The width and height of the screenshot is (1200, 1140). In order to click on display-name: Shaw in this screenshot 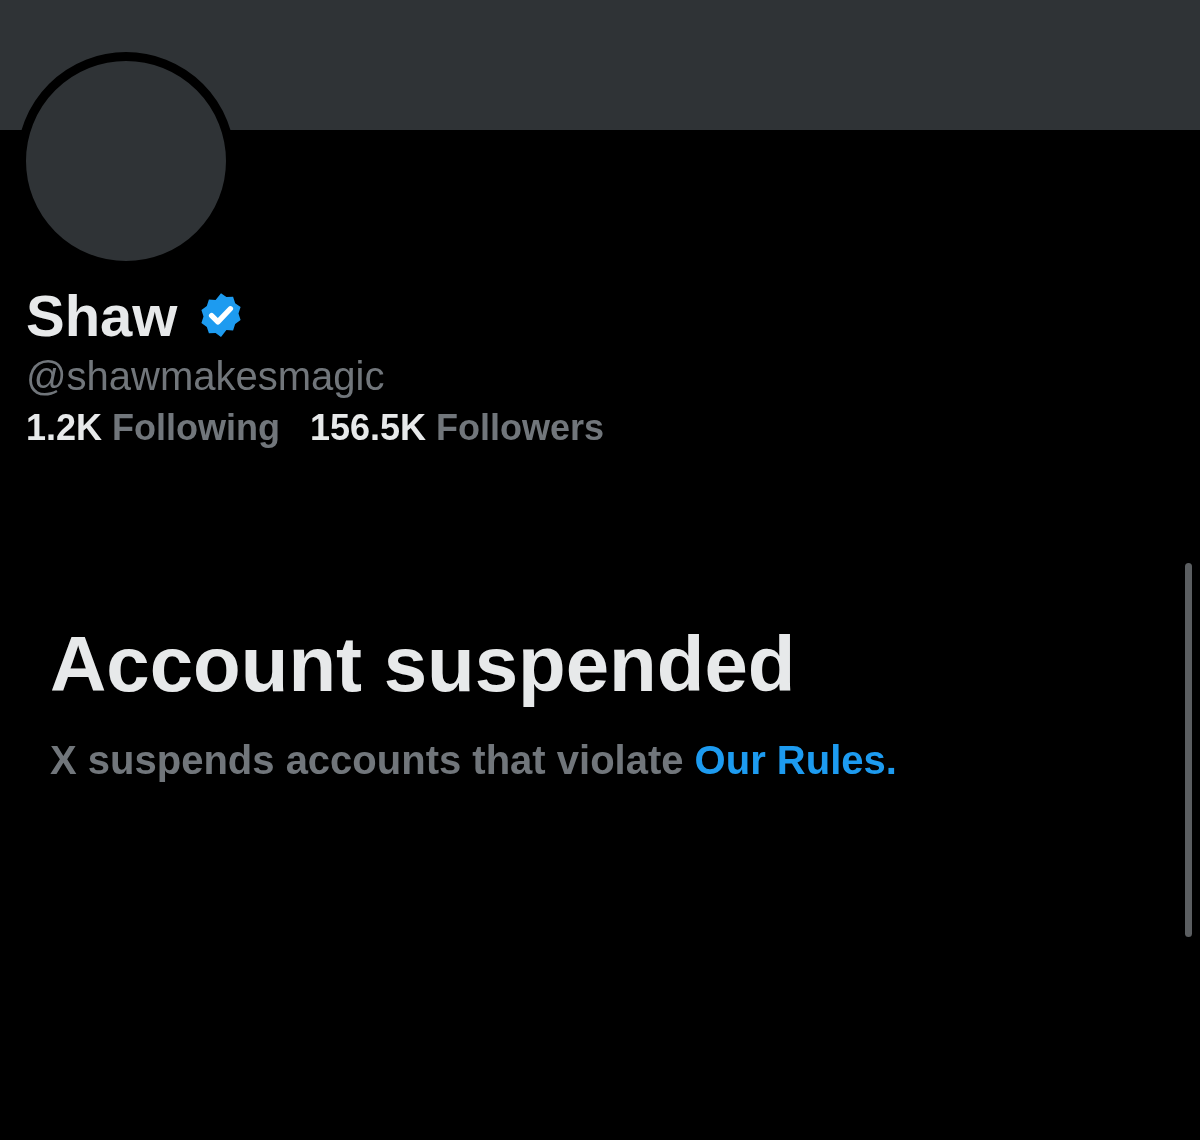, I will do `click(102, 315)`.